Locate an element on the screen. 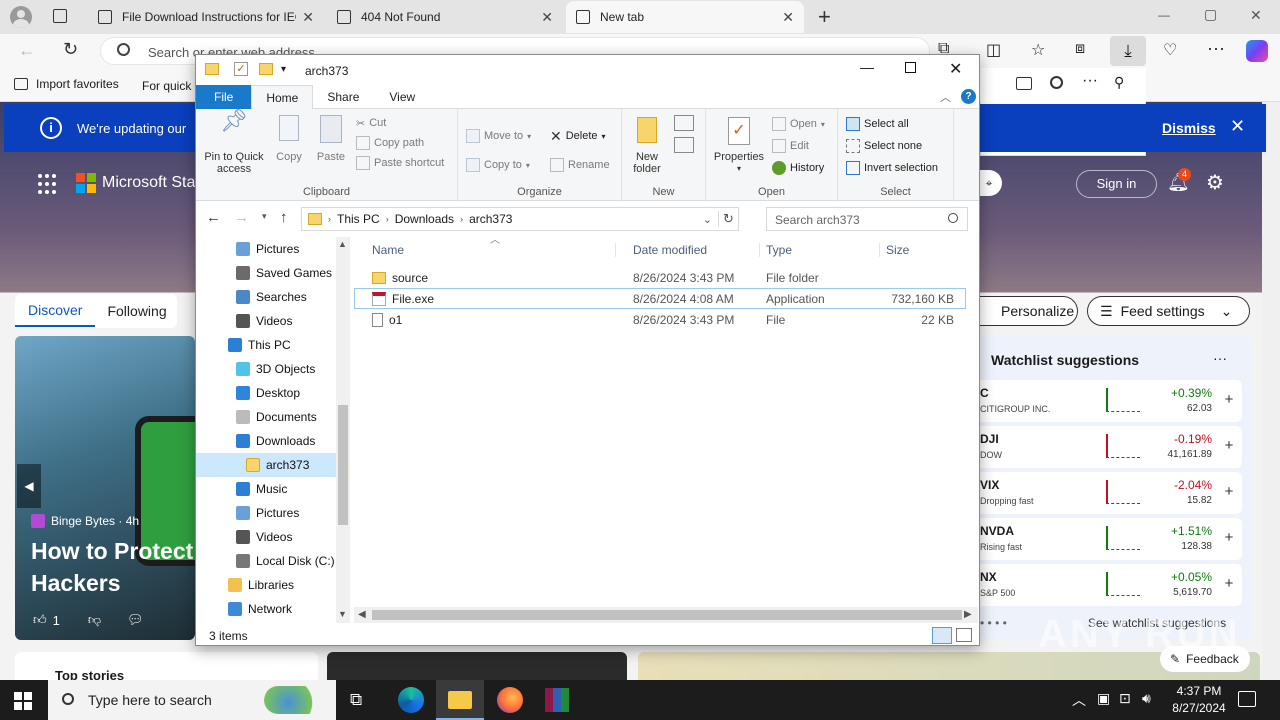 This screenshot has height=720, width=1280. favorite-link: For quick is located at coordinates (166, 86).